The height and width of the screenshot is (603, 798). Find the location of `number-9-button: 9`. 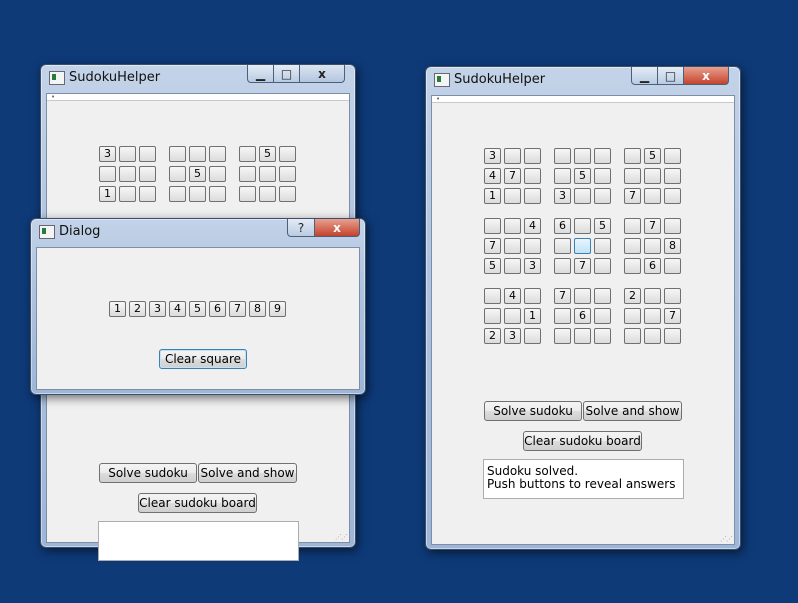

number-9-button: 9 is located at coordinates (277, 309).